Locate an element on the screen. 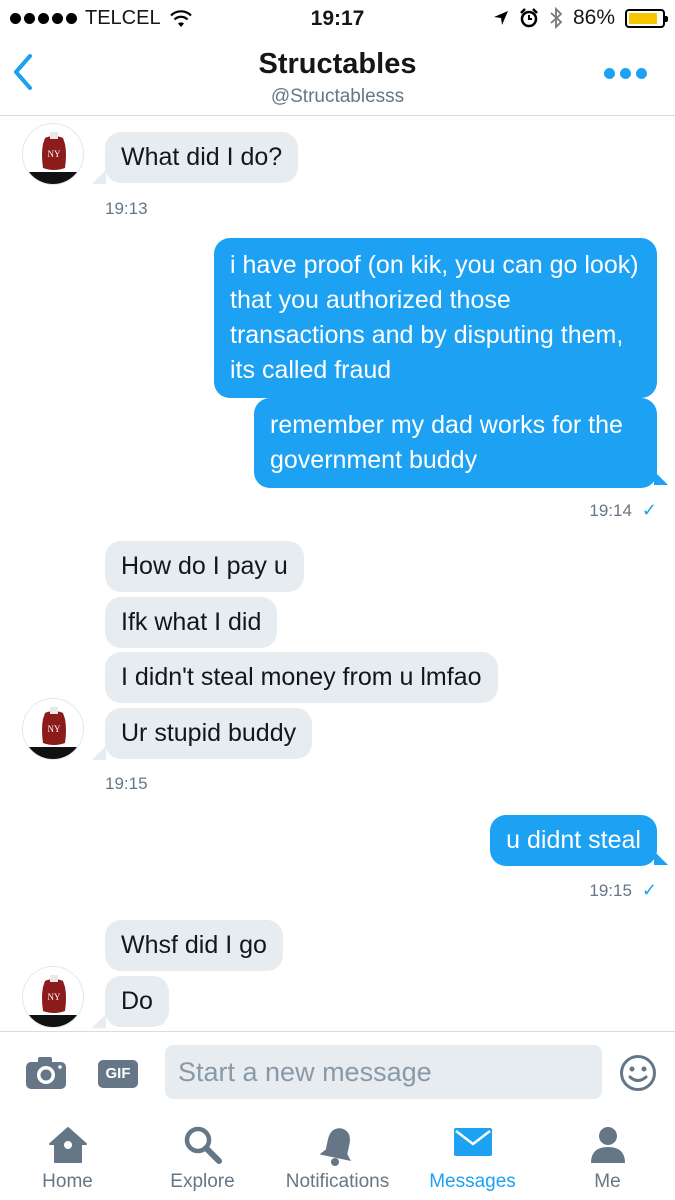 The height and width of the screenshot is (1200, 675). more-options-button is located at coordinates (625, 73).